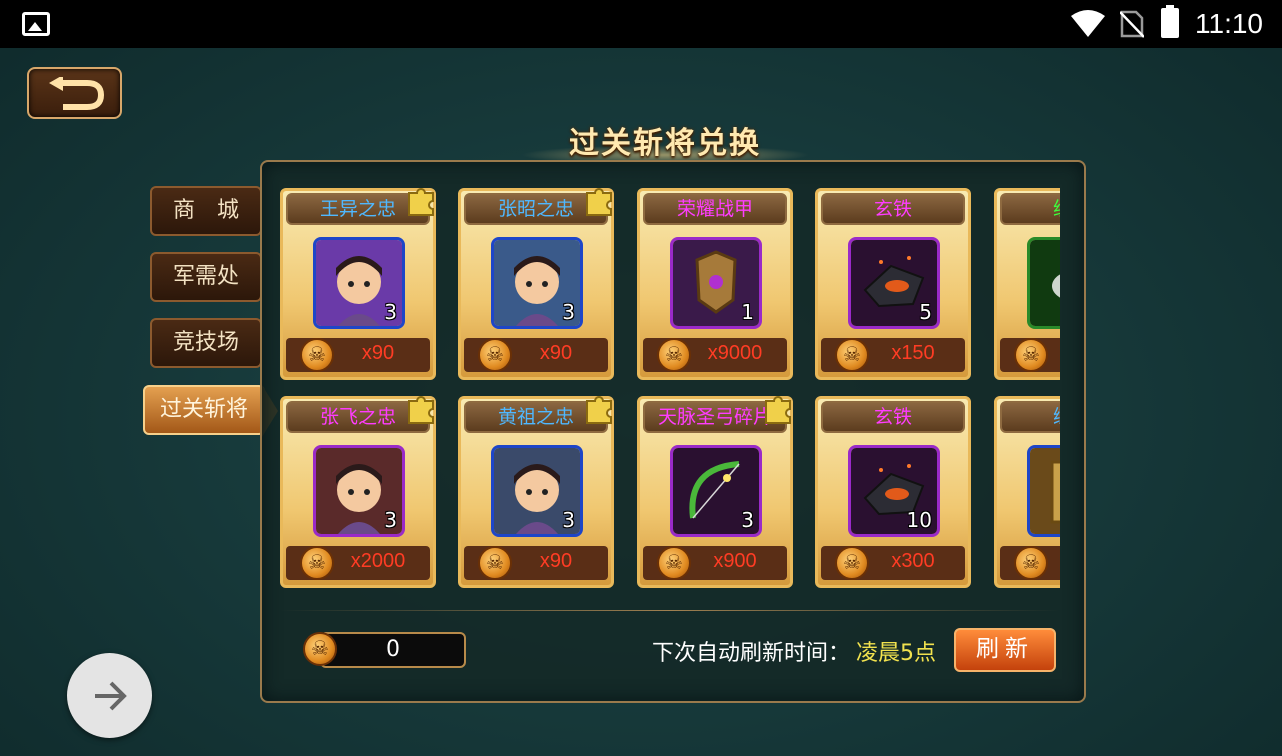 Image resolution: width=1282 pixels, height=756 pixels. Describe the element at coordinates (1030, 417) in the screenshot. I see `item-name: 练兵` at that location.